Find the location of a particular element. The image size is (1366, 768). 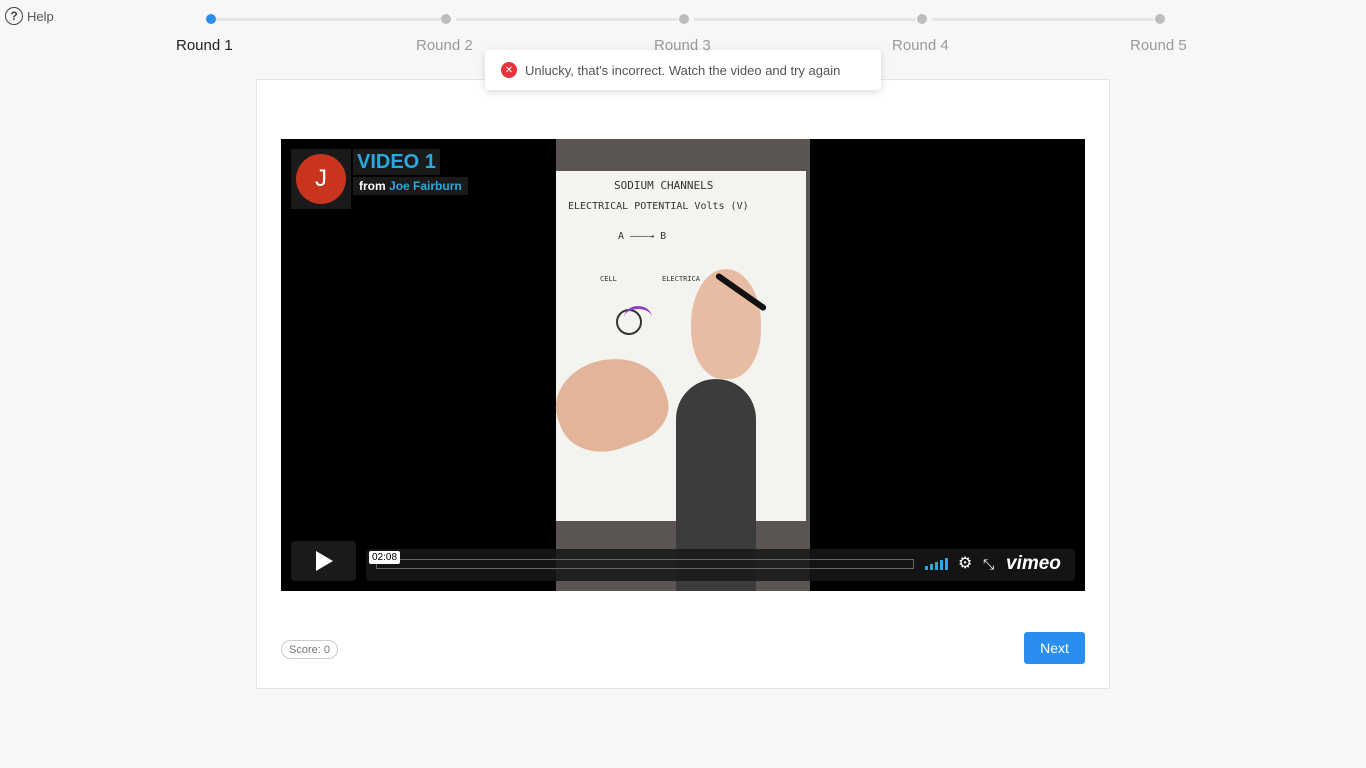

time-display: 02:08 is located at coordinates (385, 557).